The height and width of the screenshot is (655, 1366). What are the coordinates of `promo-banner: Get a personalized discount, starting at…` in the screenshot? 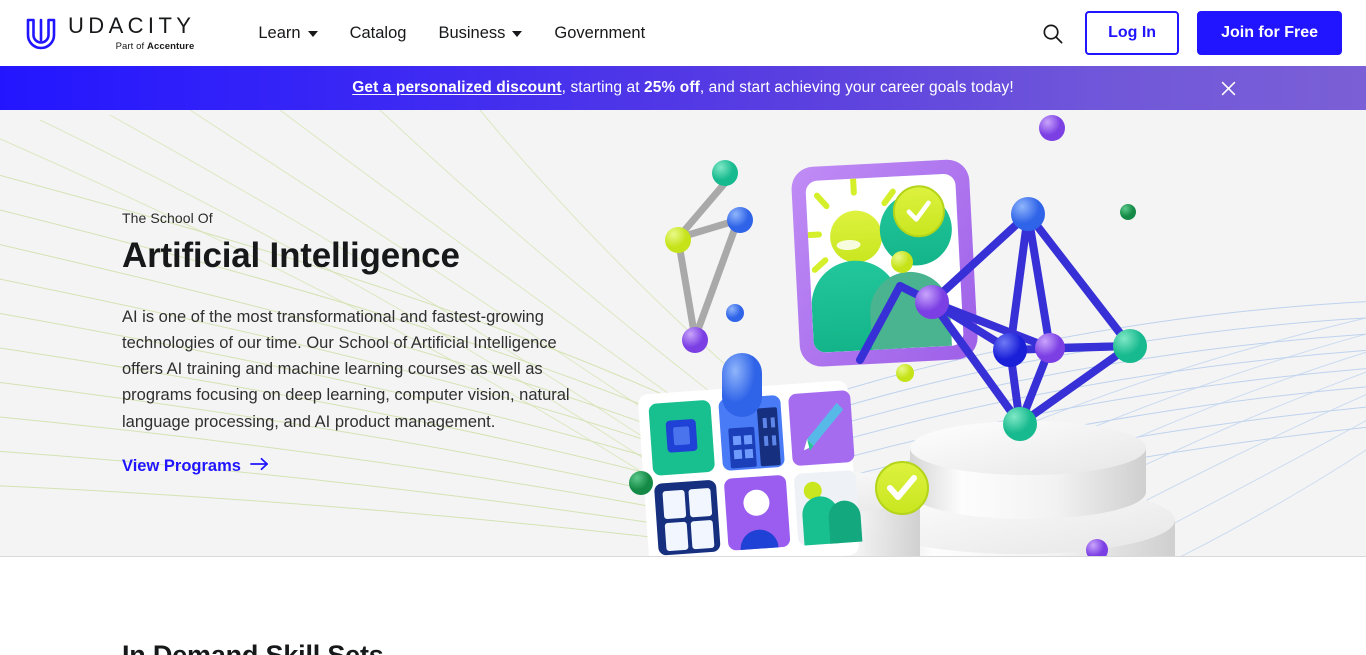 It's located at (683, 88).